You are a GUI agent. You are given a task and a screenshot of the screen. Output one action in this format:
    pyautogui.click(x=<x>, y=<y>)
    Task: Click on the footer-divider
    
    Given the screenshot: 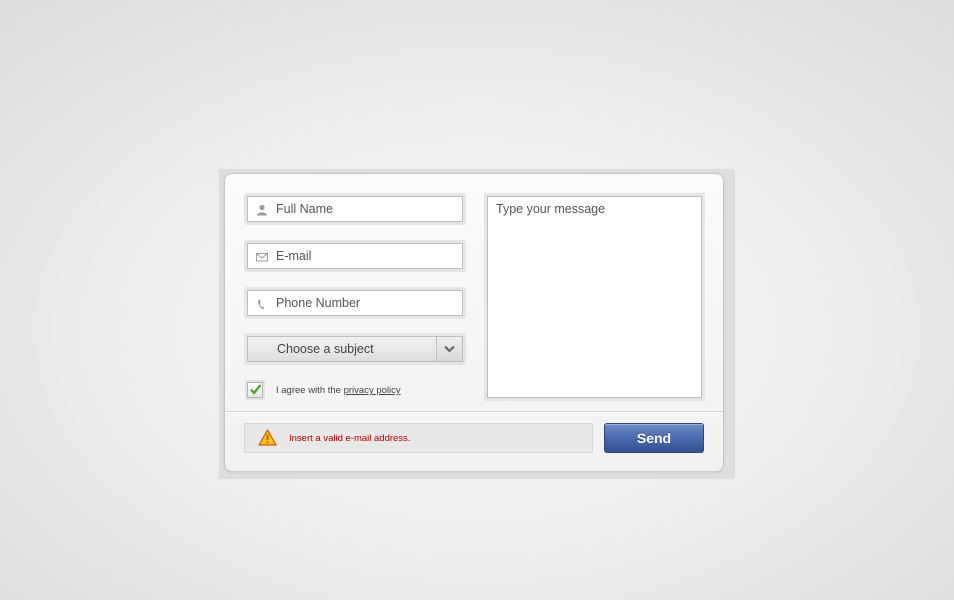 What is the action you would take?
    pyautogui.click(x=474, y=412)
    